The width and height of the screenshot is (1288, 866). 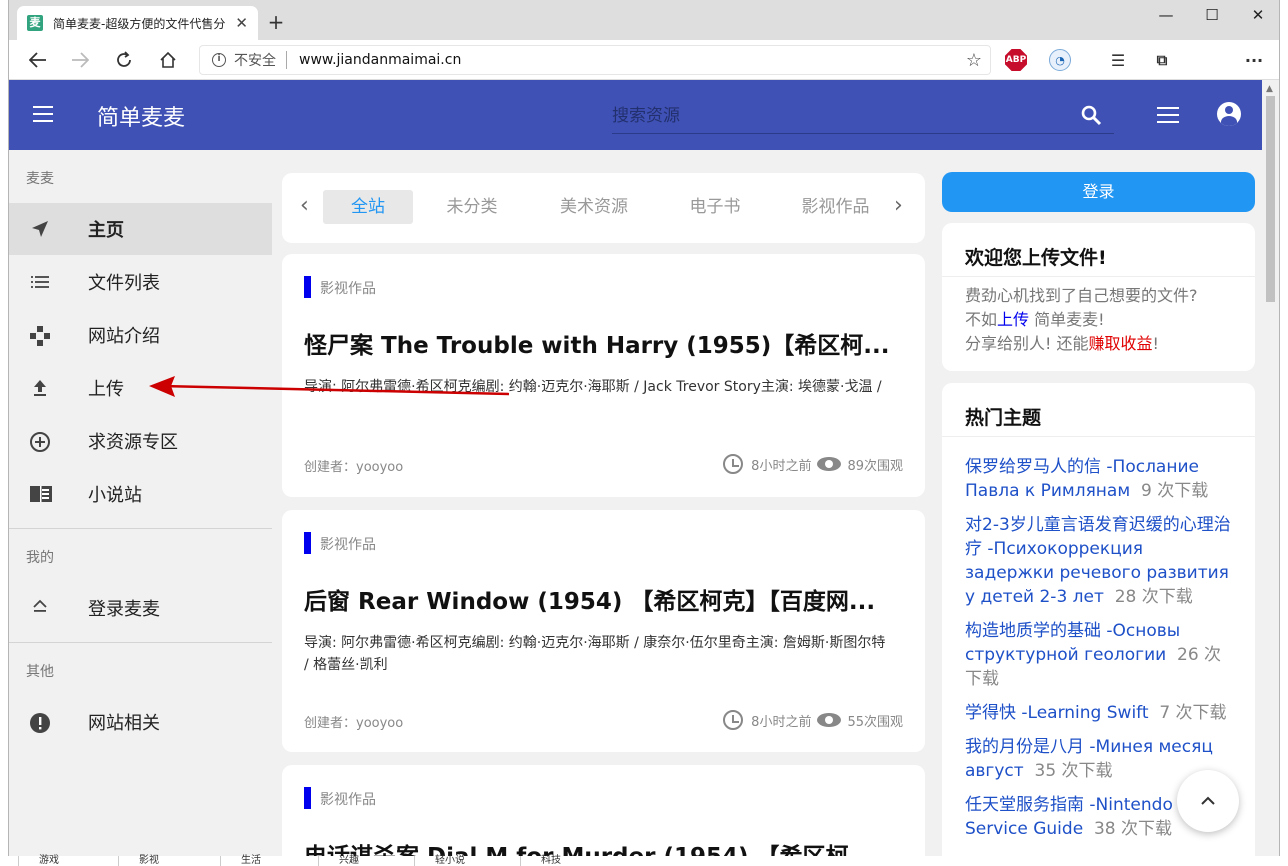 What do you see at coordinates (276, 22) in the screenshot?
I see `new-tab-icon: +` at bounding box center [276, 22].